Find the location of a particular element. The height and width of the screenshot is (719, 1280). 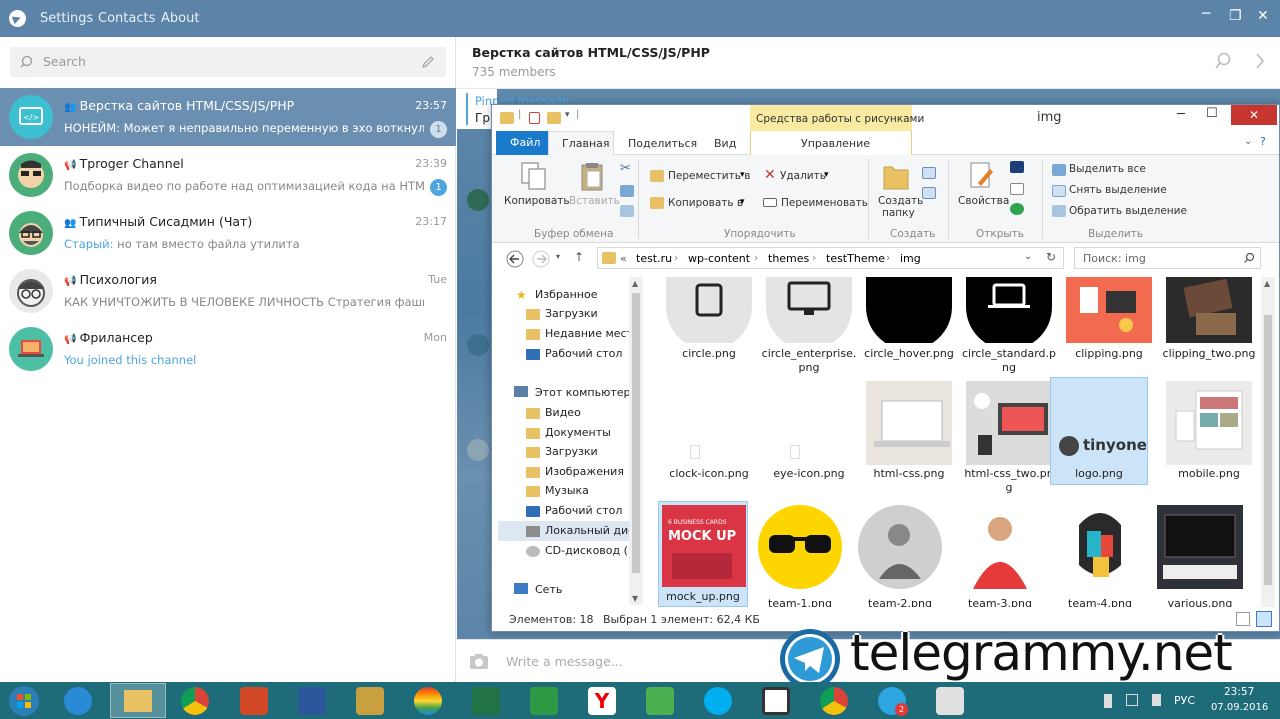

edit-icon is located at coordinates (1017, 189).